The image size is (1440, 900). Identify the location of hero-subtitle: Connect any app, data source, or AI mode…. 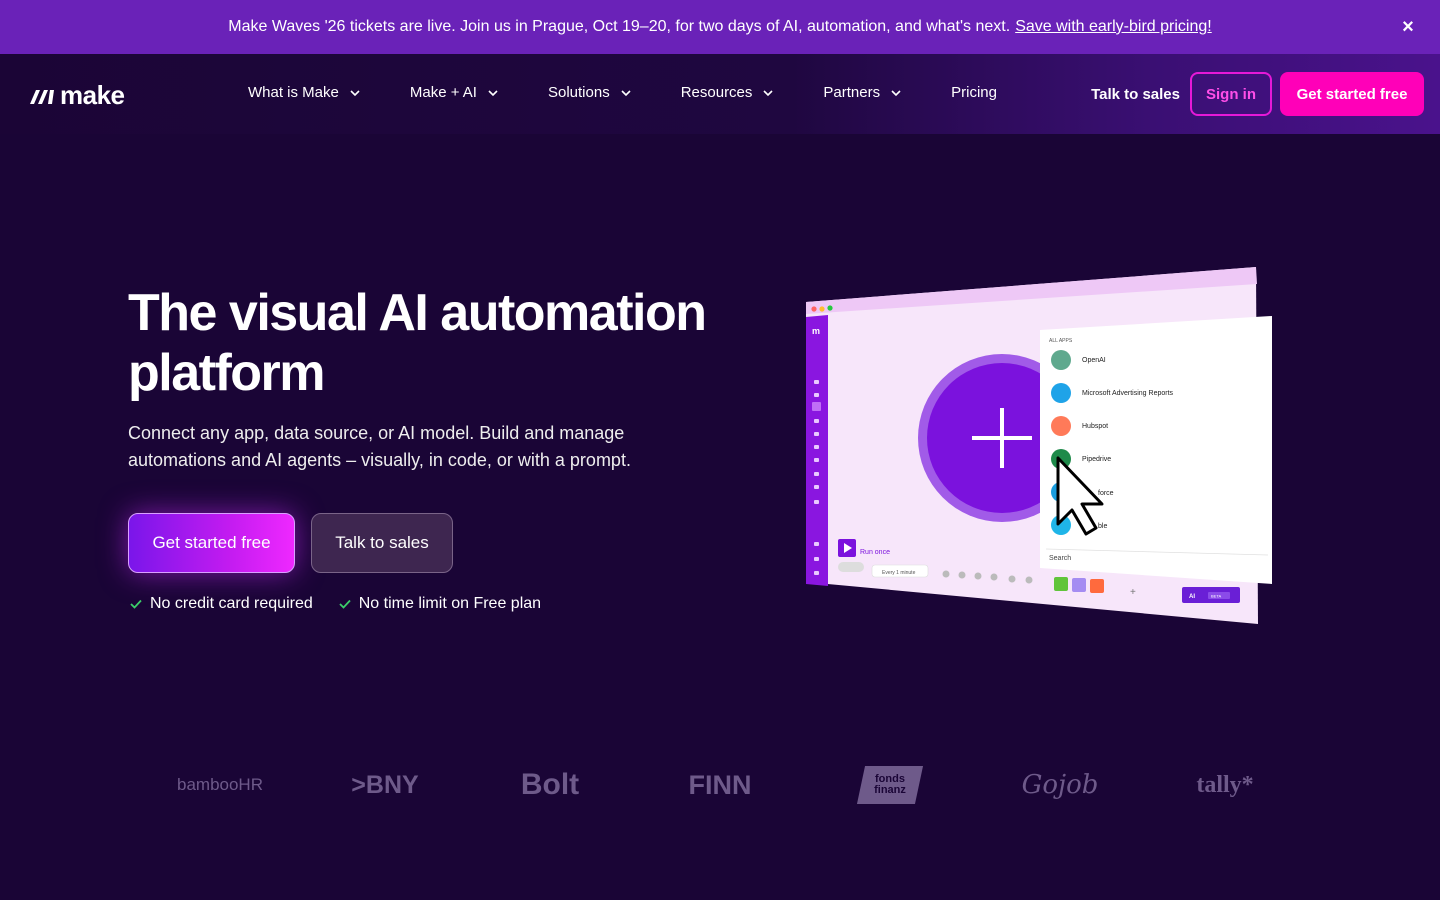
(379, 446).